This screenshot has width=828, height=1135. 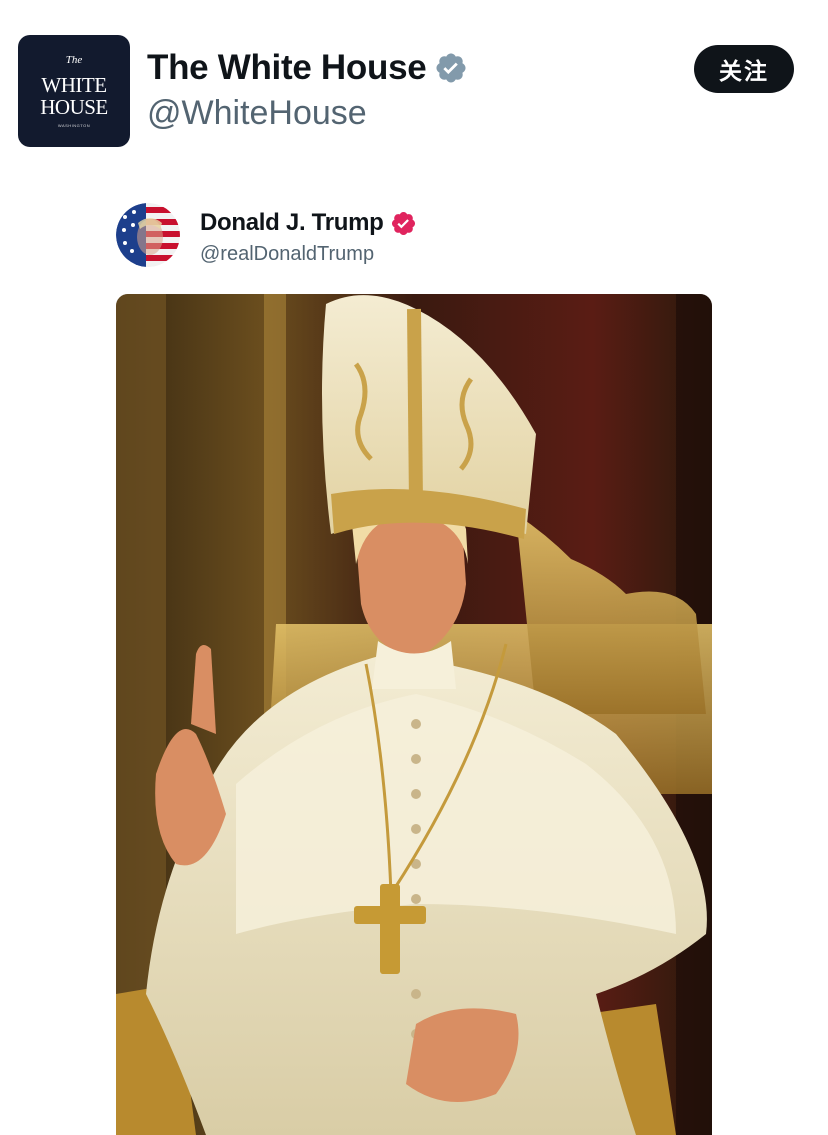 I want to click on follow-button: 关注, so click(x=744, y=69).